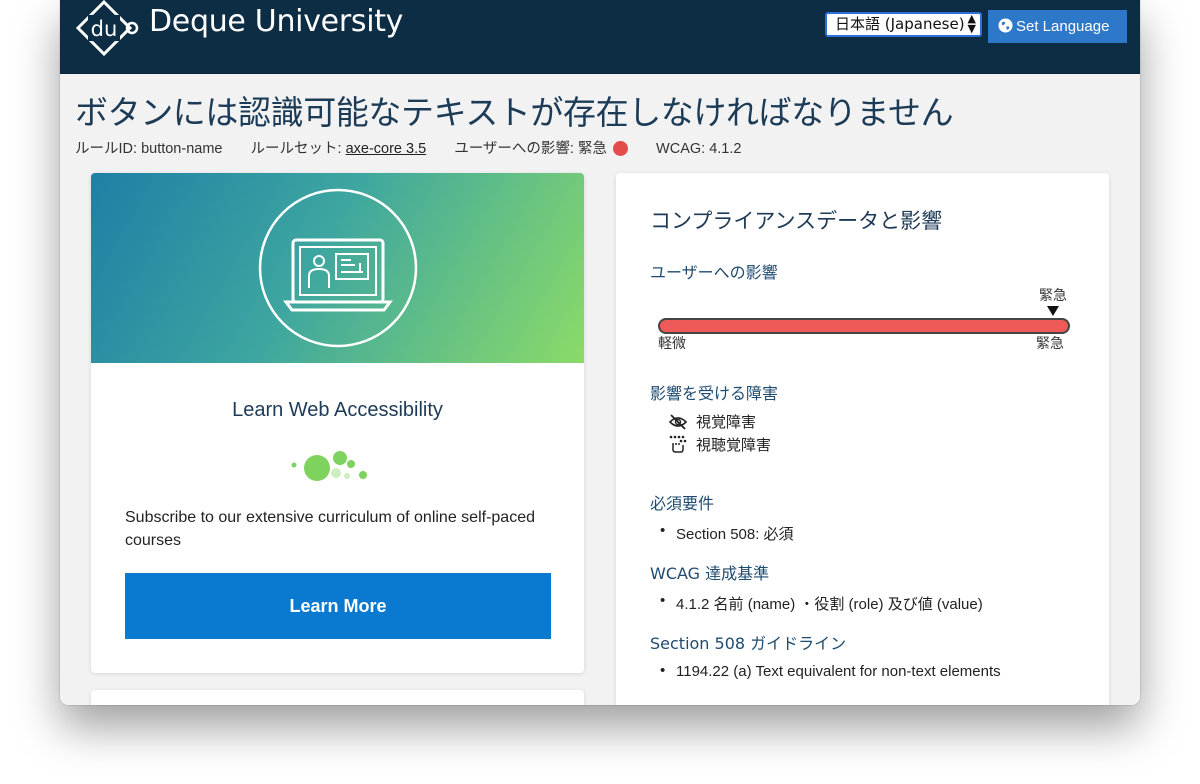  I want to click on wcag-heading: WCAG 達成基準, so click(710, 573).